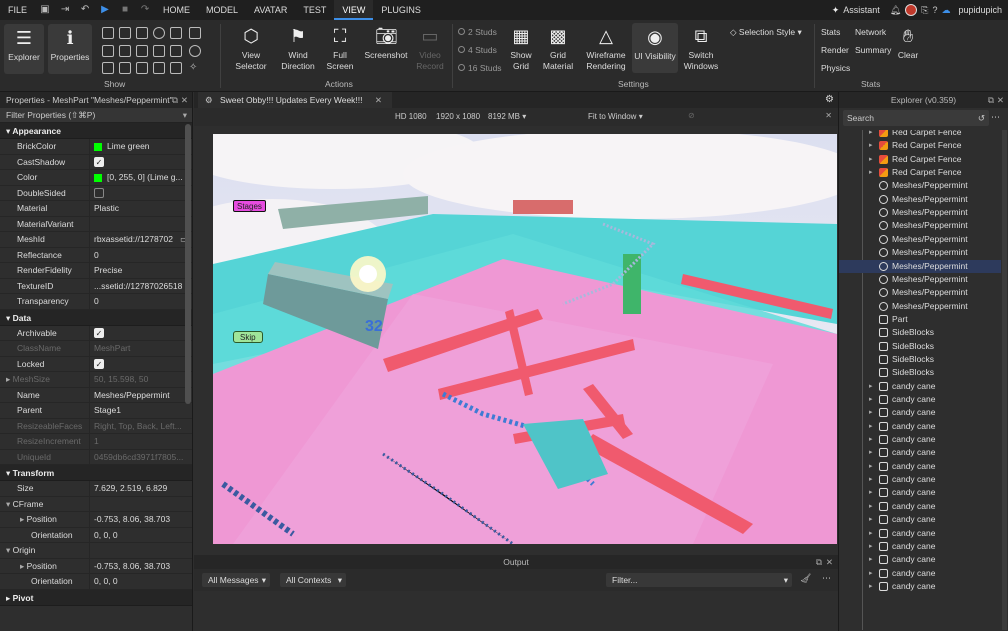 The width and height of the screenshot is (1008, 631). I want to click on rotate-disabled-icon: ⊘, so click(691, 115).